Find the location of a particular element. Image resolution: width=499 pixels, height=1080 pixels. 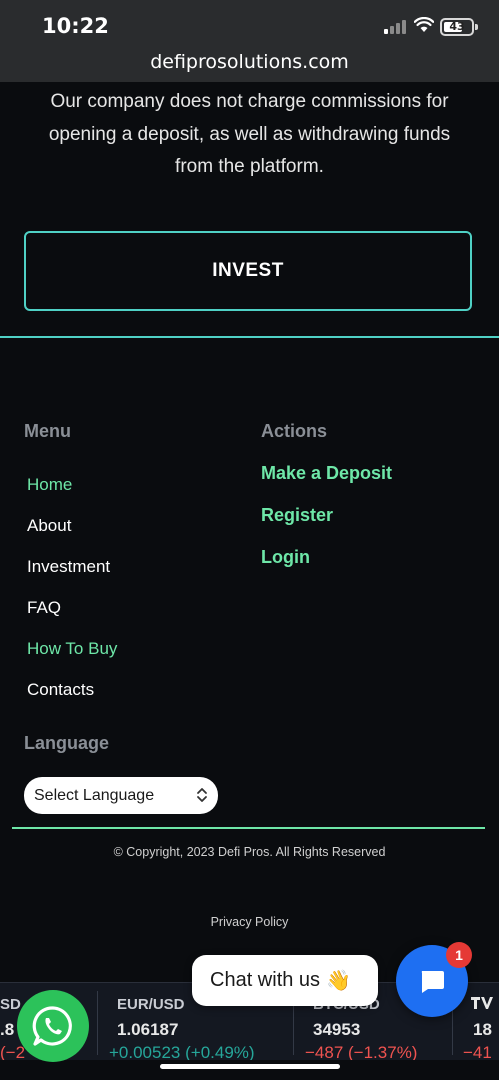

waving-hand-icon: 👋 is located at coordinates (338, 981).